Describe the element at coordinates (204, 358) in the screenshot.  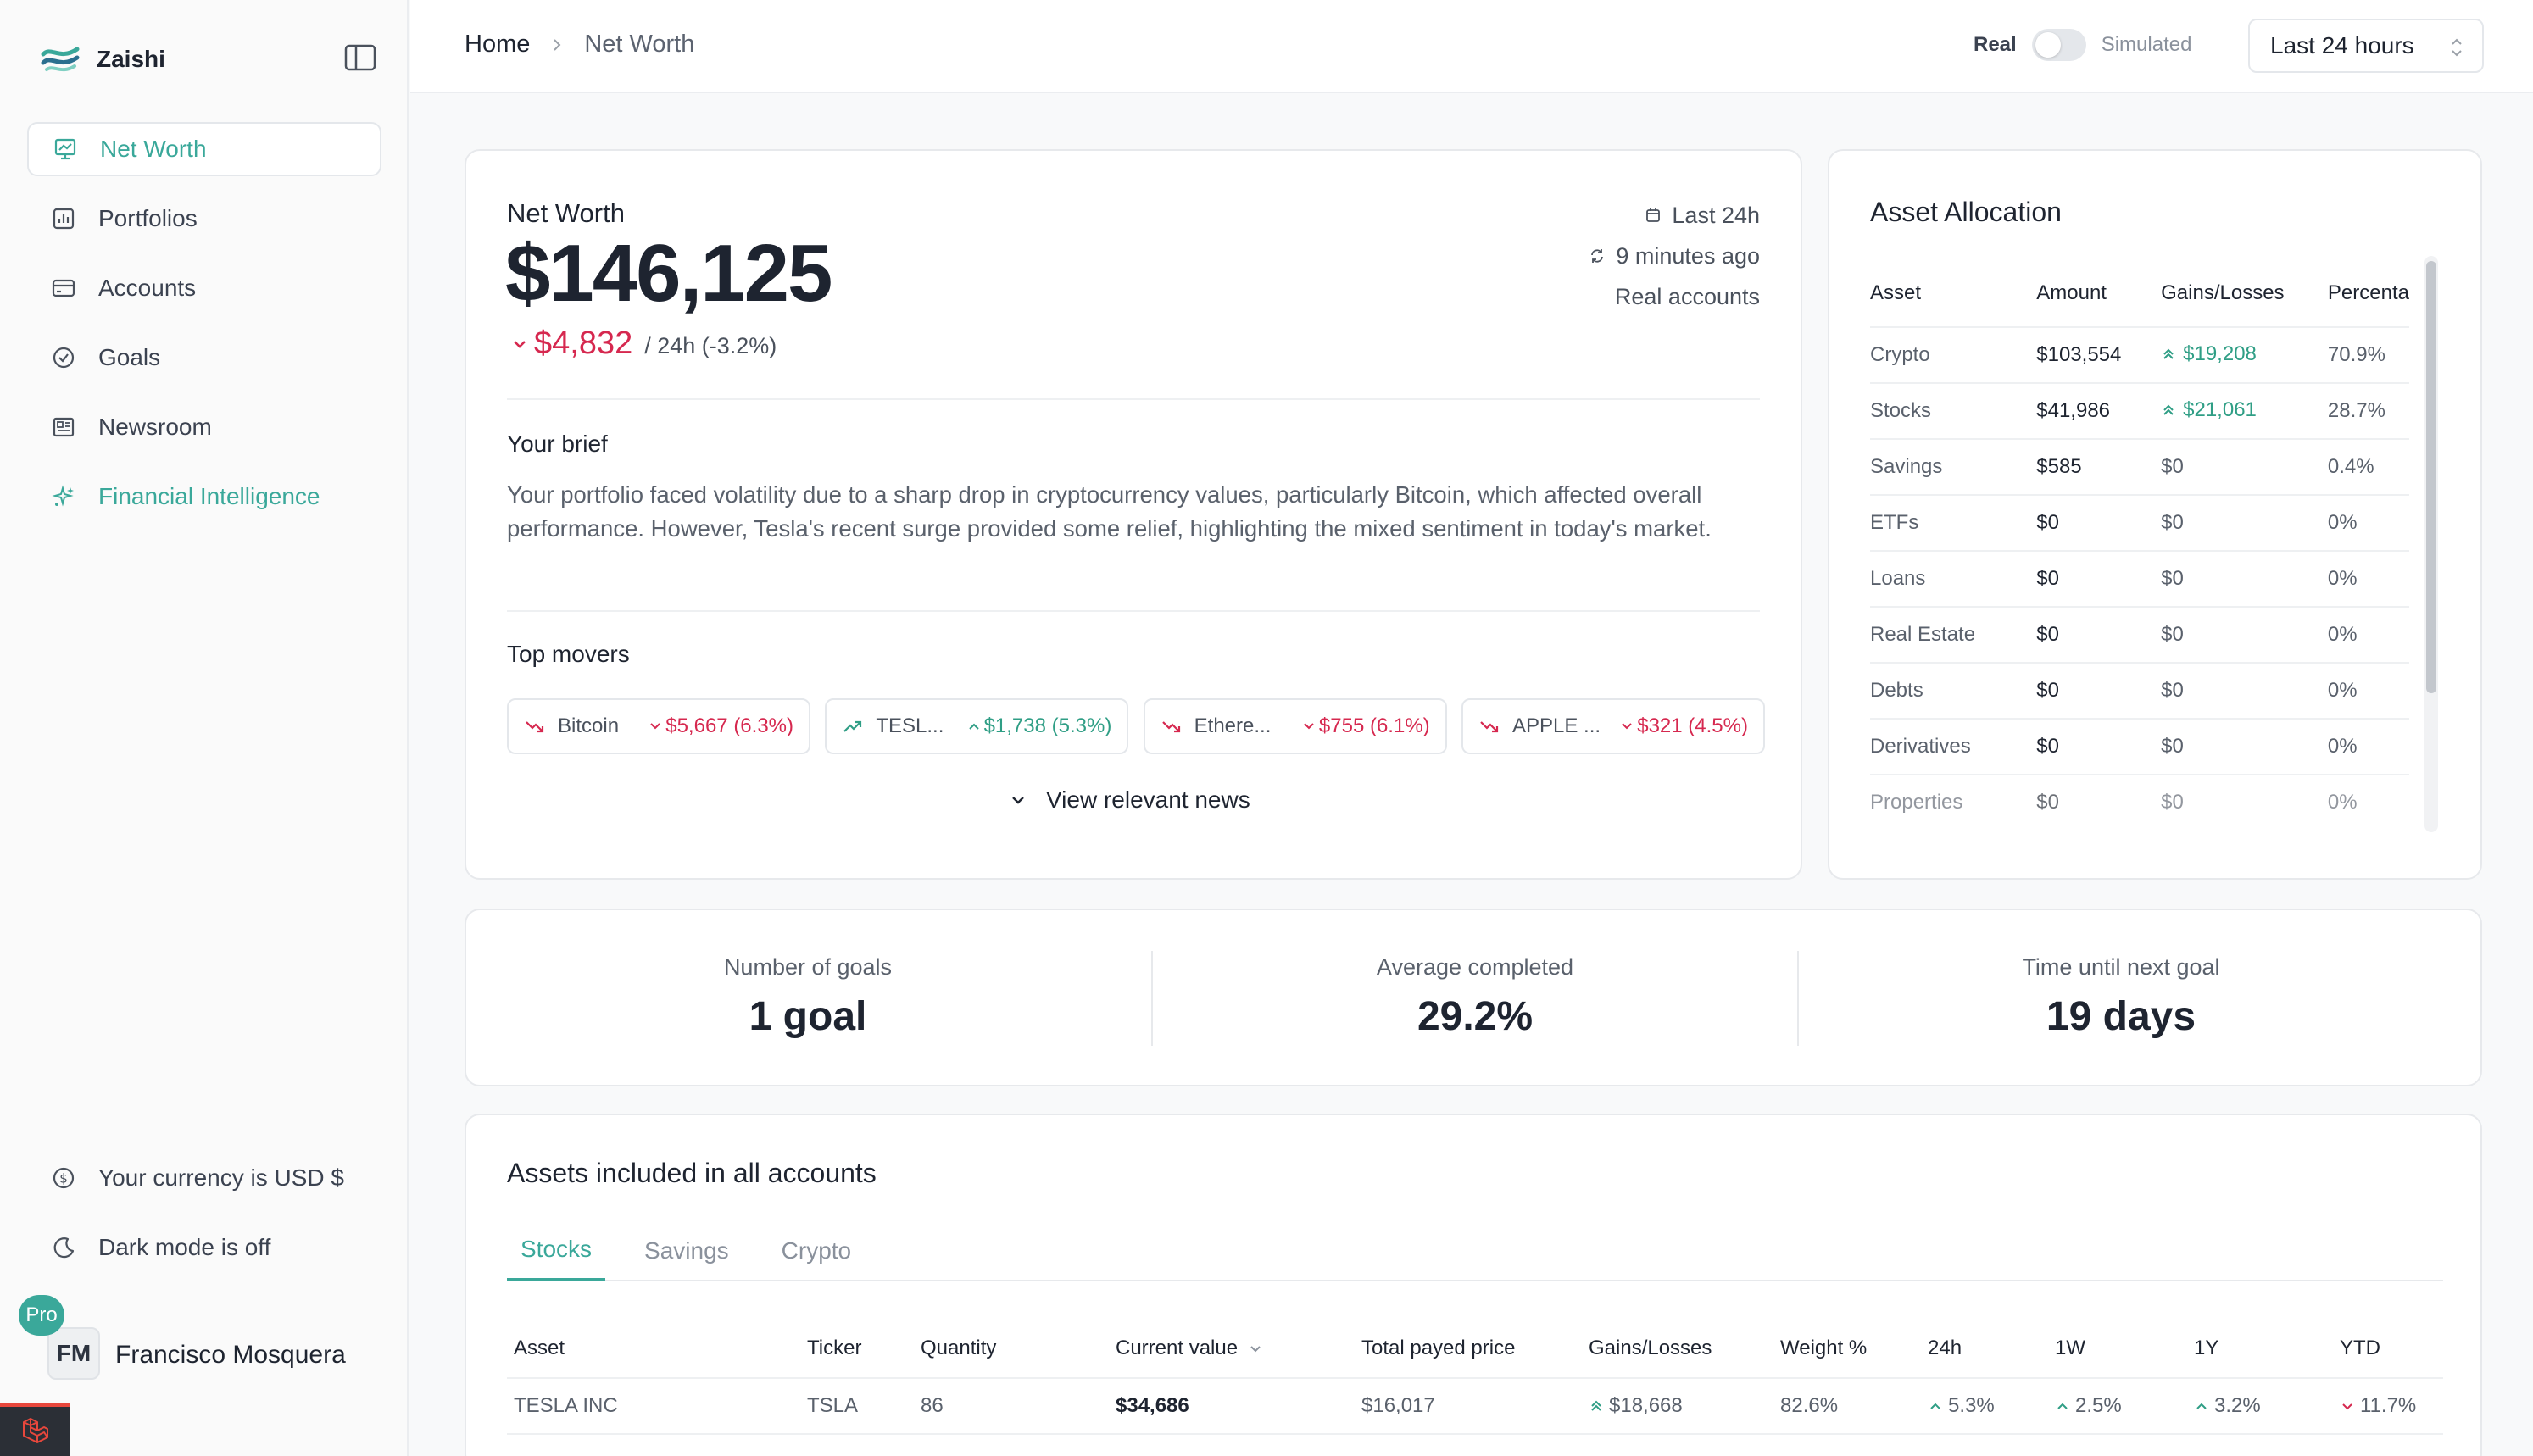
I see `sidebar-item-goals: Goals` at that location.